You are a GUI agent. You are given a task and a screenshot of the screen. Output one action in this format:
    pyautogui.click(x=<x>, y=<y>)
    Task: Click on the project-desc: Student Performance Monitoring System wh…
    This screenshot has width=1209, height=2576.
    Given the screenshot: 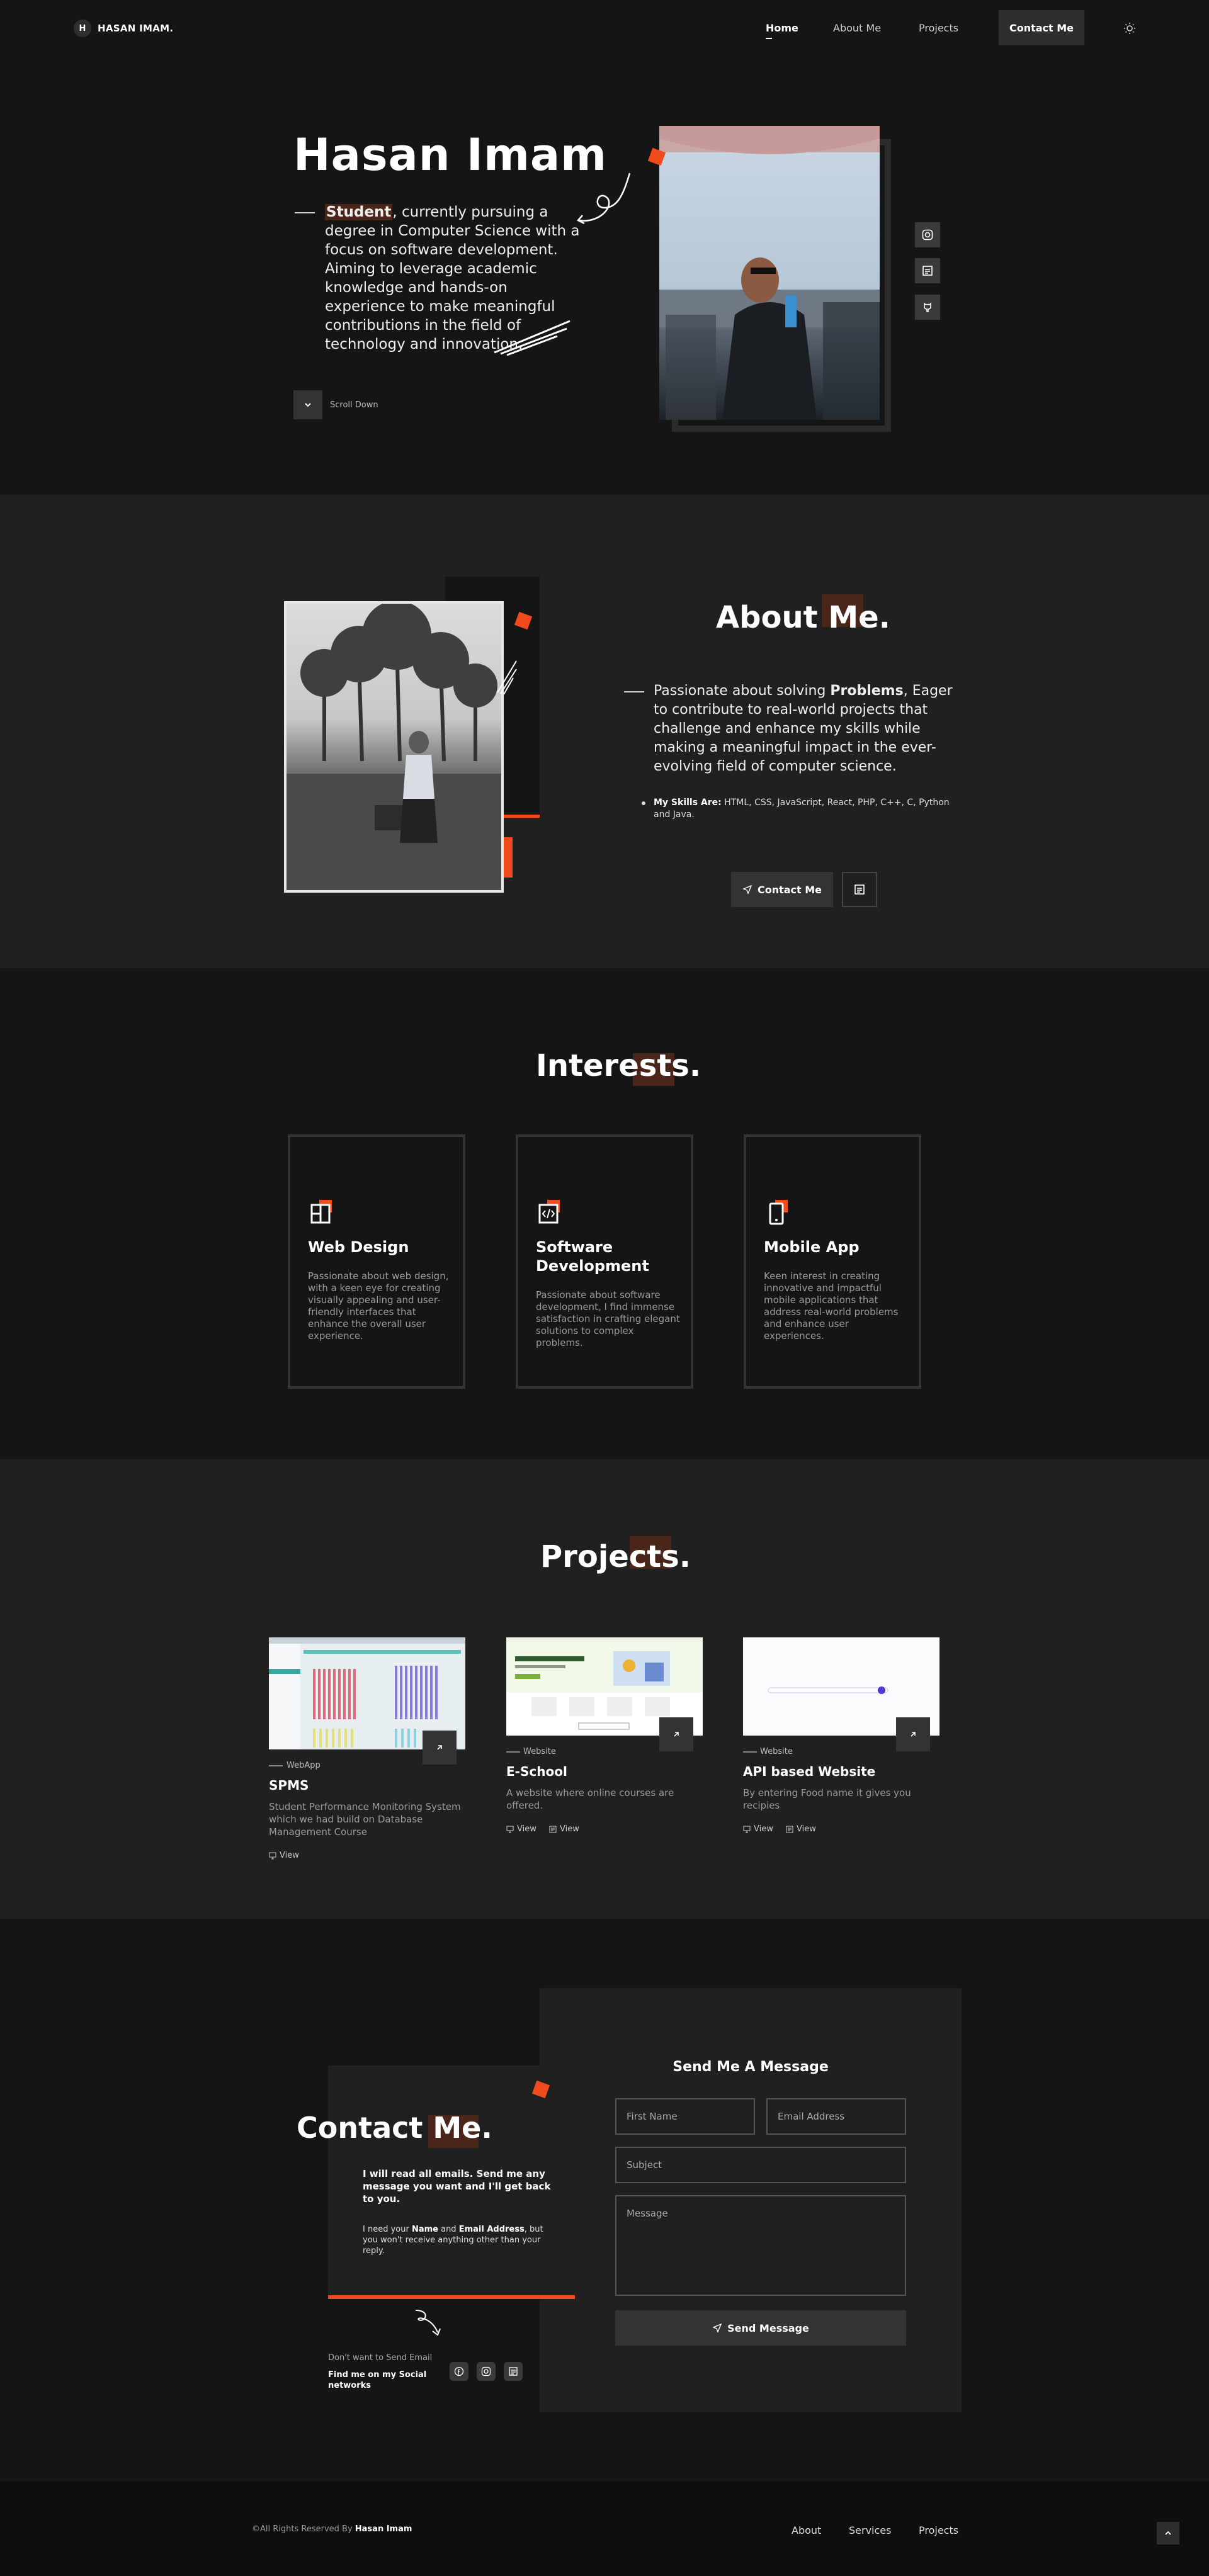 What is the action you would take?
    pyautogui.click(x=365, y=1819)
    